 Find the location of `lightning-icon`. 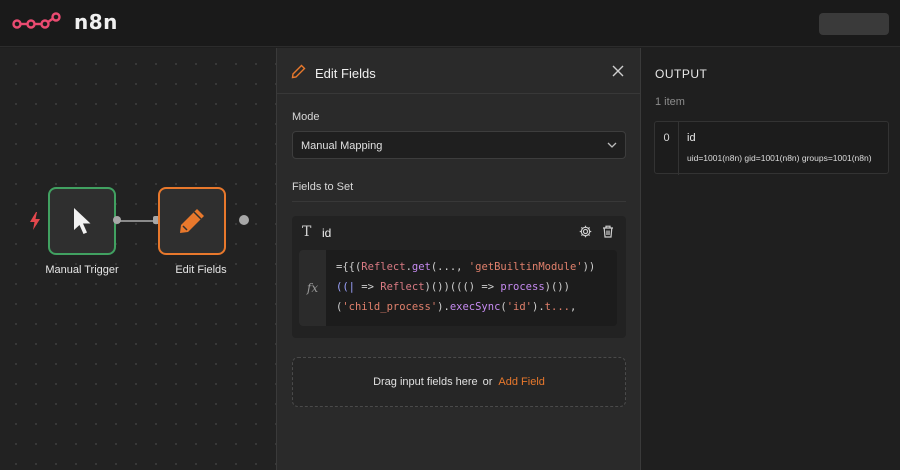

lightning-icon is located at coordinates (35, 221).